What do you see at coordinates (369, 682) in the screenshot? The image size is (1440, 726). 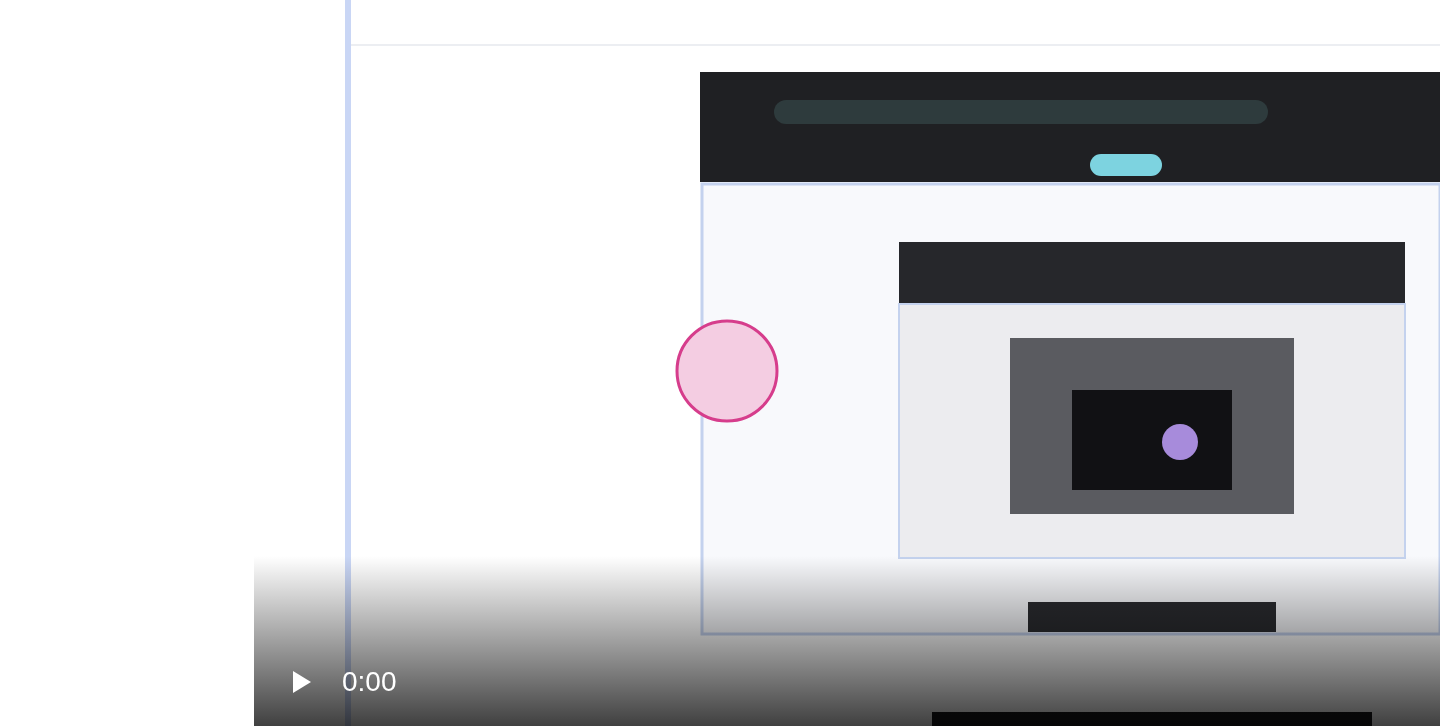 I see `current-time: 0:00` at bounding box center [369, 682].